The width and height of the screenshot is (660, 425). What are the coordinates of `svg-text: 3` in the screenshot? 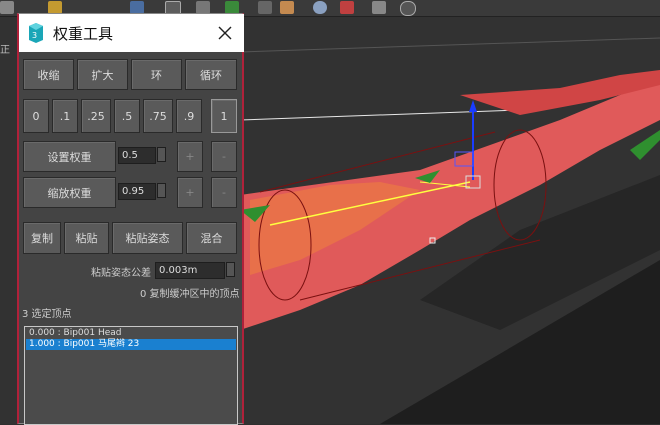 It's located at (34, 35).